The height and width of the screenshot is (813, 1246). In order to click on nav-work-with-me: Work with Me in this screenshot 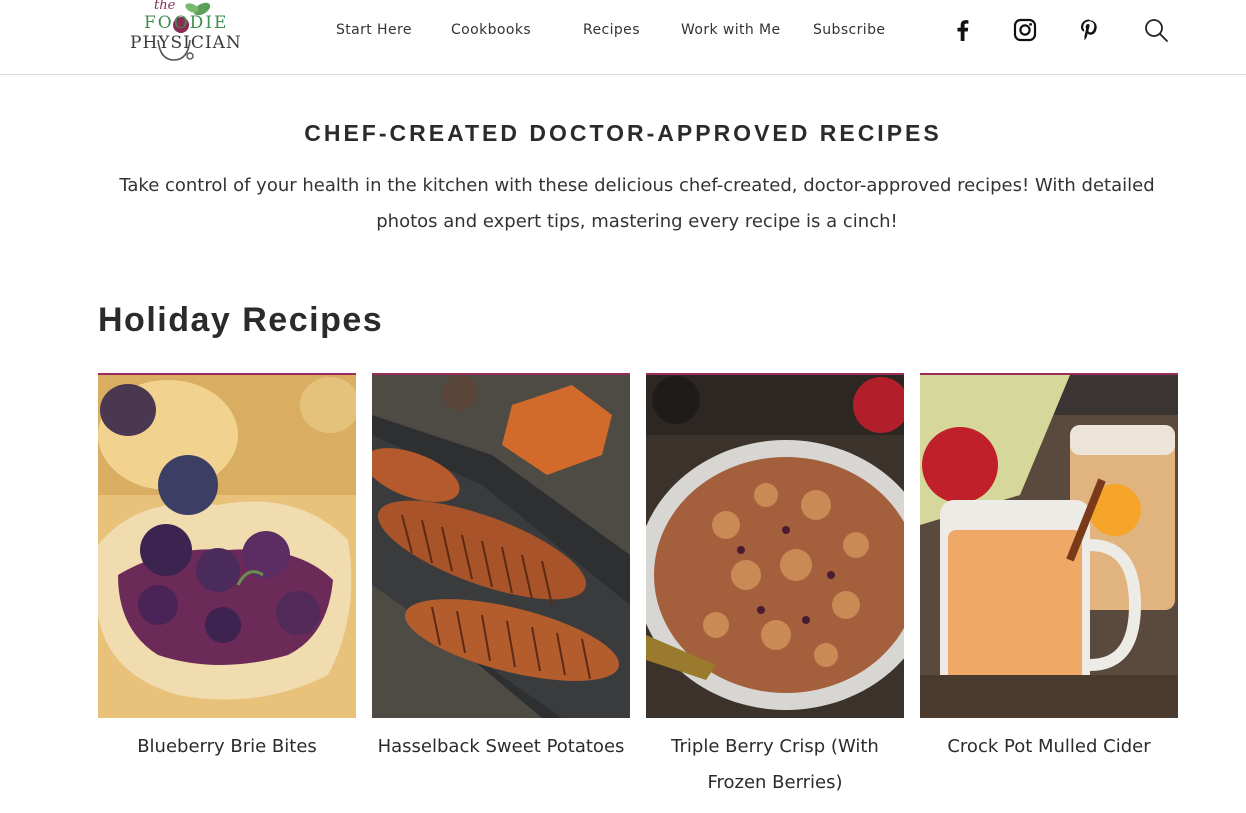, I will do `click(731, 30)`.